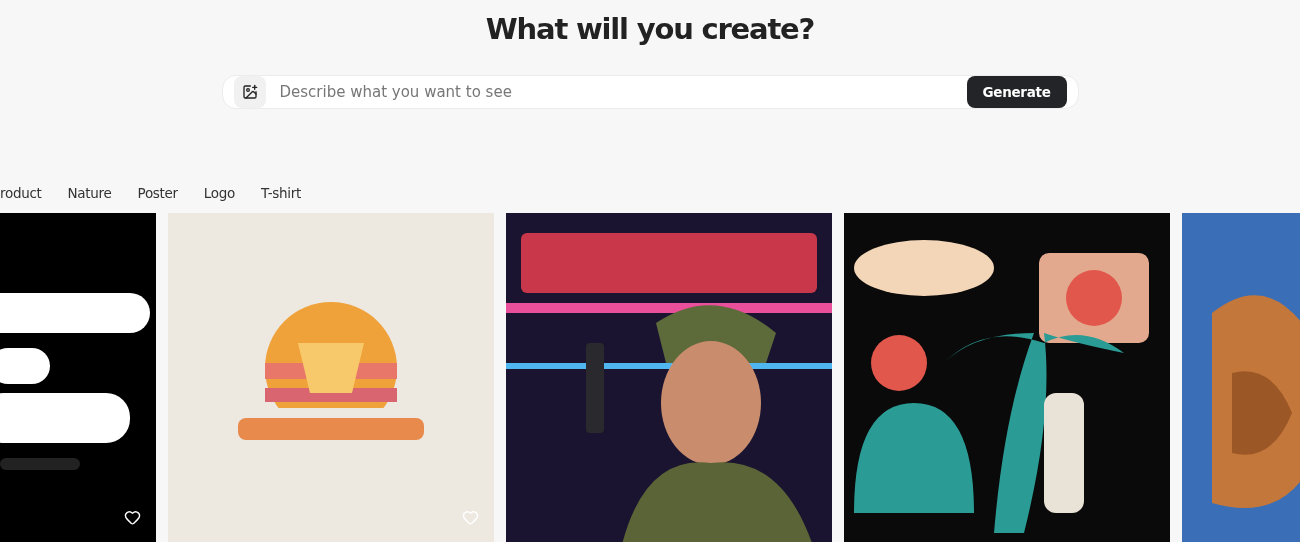  I want to click on category-tab: roduct, so click(21, 193).